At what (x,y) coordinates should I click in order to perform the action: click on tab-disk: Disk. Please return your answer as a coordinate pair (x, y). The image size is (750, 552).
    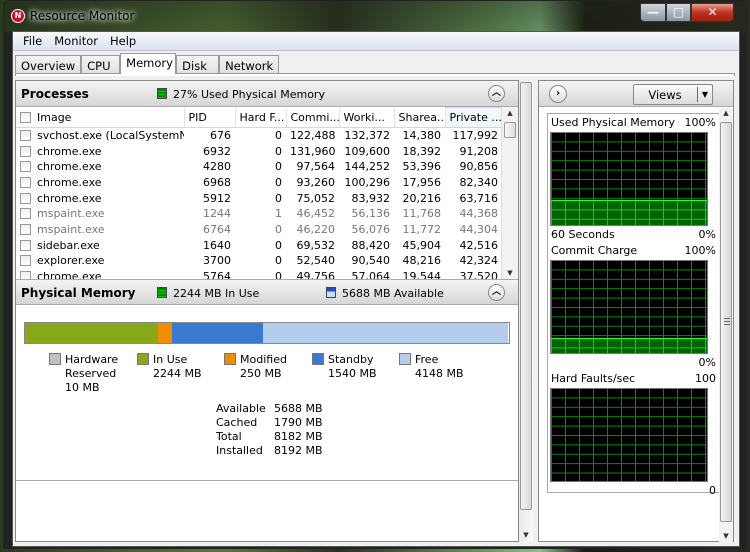
    Looking at the image, I should click on (198, 64).